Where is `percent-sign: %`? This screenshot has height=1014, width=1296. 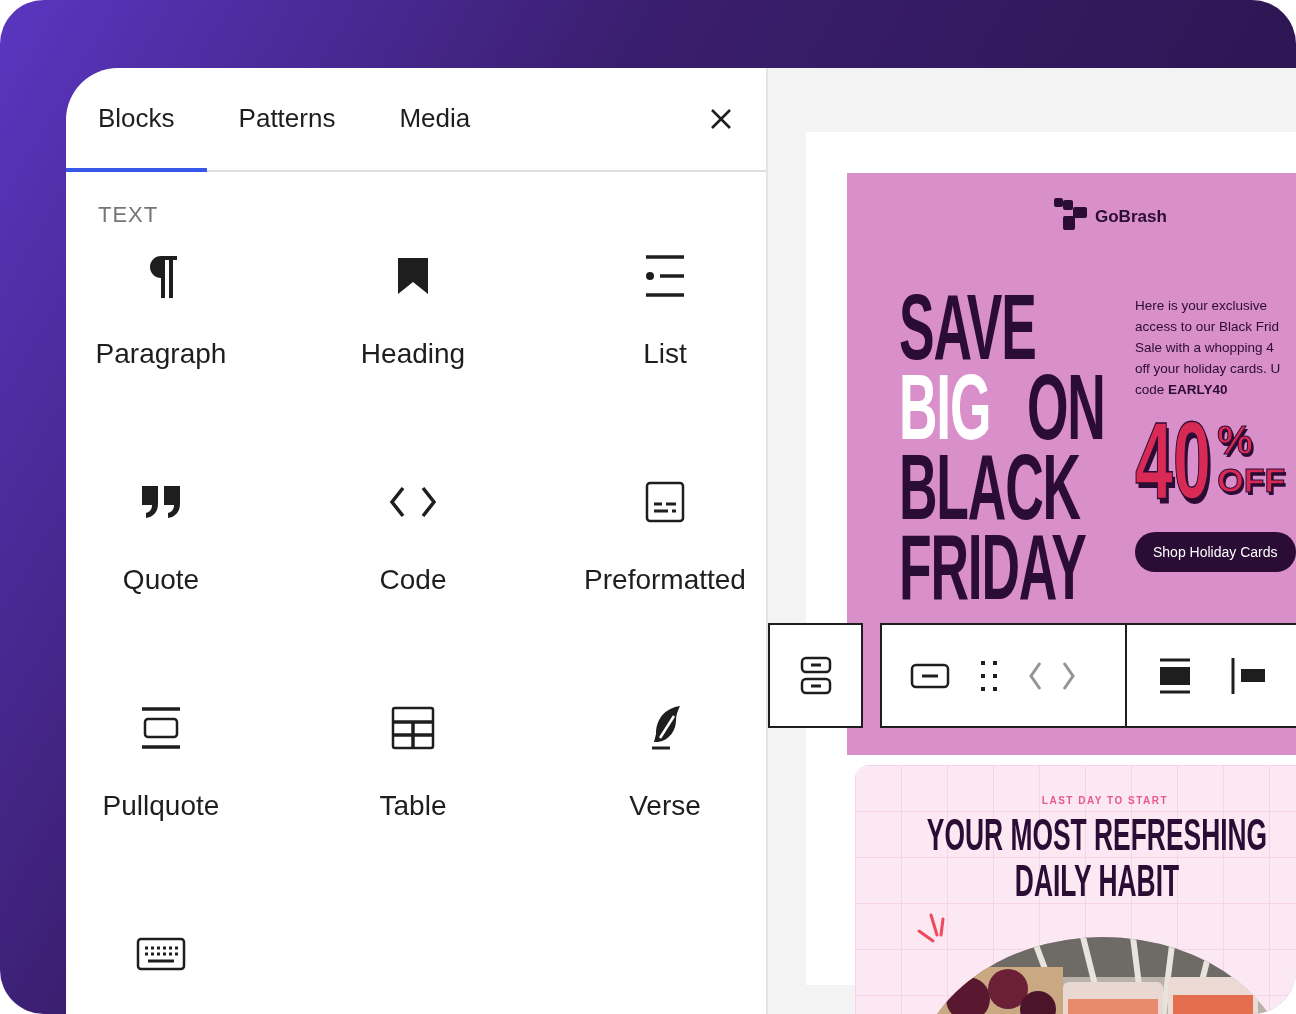 percent-sign: % is located at coordinates (1235, 440).